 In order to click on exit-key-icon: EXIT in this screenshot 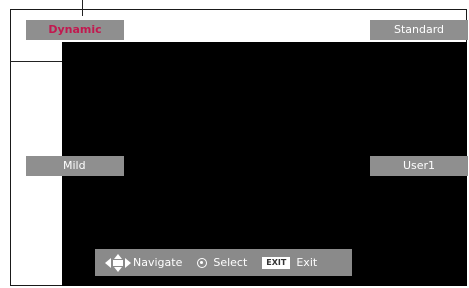, I will do `click(276, 262)`.